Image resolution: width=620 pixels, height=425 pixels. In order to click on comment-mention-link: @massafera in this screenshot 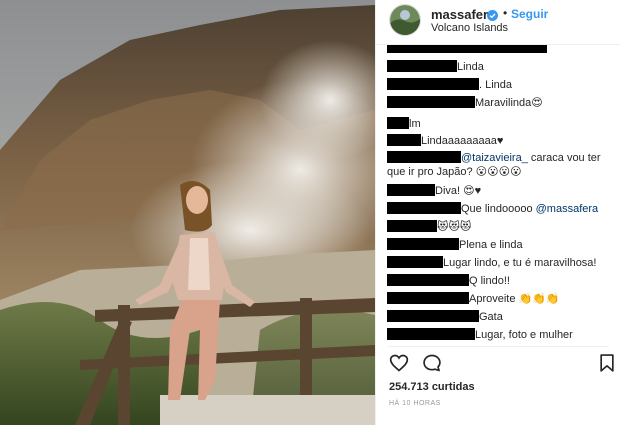, I will do `click(567, 209)`.